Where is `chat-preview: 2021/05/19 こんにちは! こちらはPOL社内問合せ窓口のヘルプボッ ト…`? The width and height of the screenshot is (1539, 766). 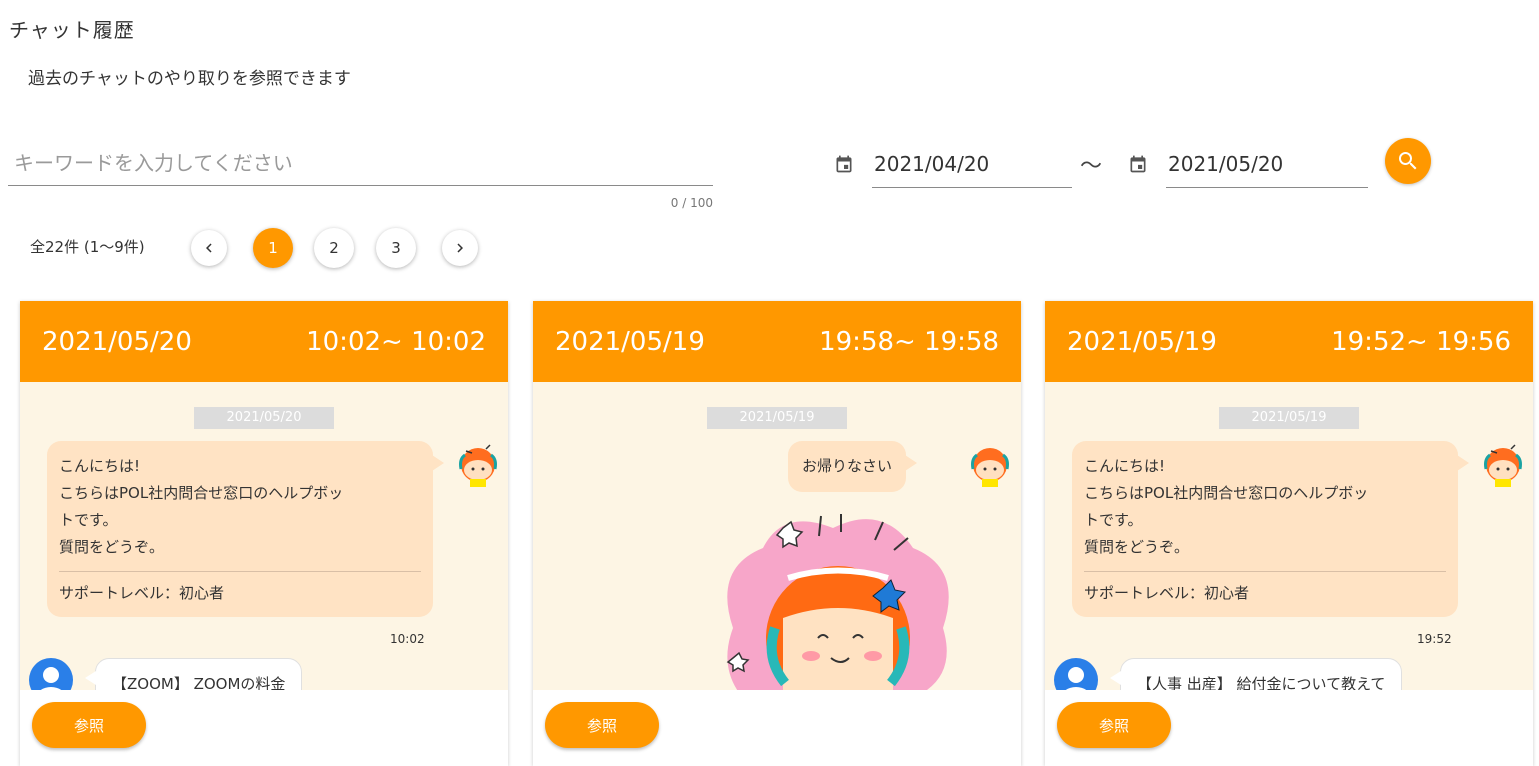 chat-preview: 2021/05/19 こんにちは! こちらはPOL社内問合せ窓口のヘルプボッ ト… is located at coordinates (1289, 536).